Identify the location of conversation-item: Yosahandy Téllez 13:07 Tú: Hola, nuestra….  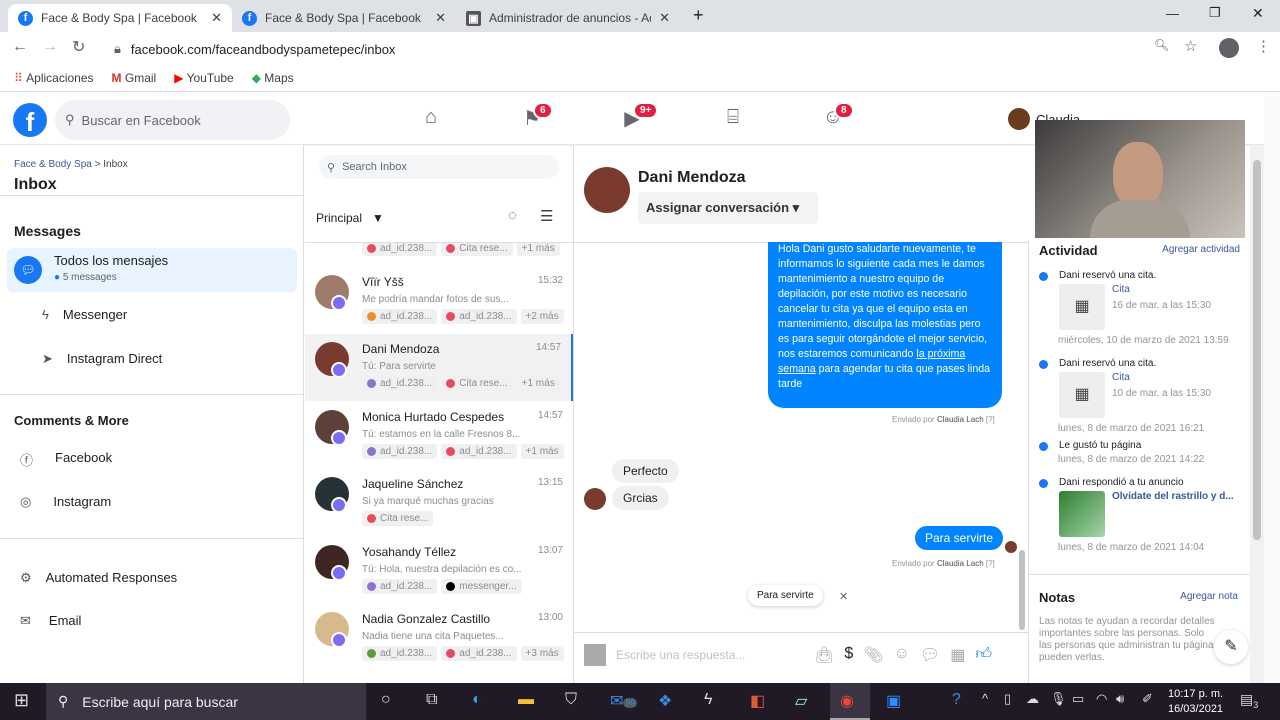
(439, 570).